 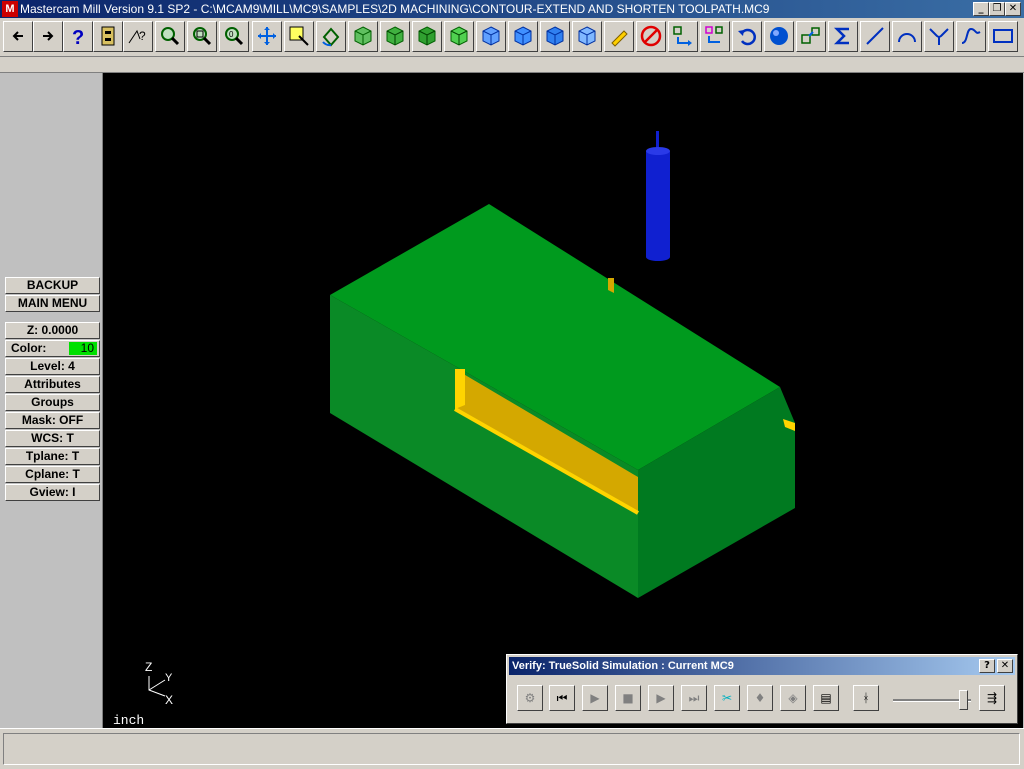 What do you see at coordinates (971, 36) in the screenshot?
I see `spline-button` at bounding box center [971, 36].